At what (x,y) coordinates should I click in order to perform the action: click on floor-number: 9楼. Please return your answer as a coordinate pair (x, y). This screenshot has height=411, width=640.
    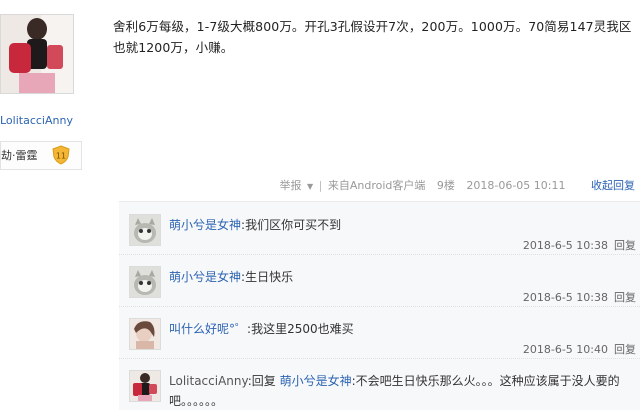
    Looking at the image, I should click on (445, 185).